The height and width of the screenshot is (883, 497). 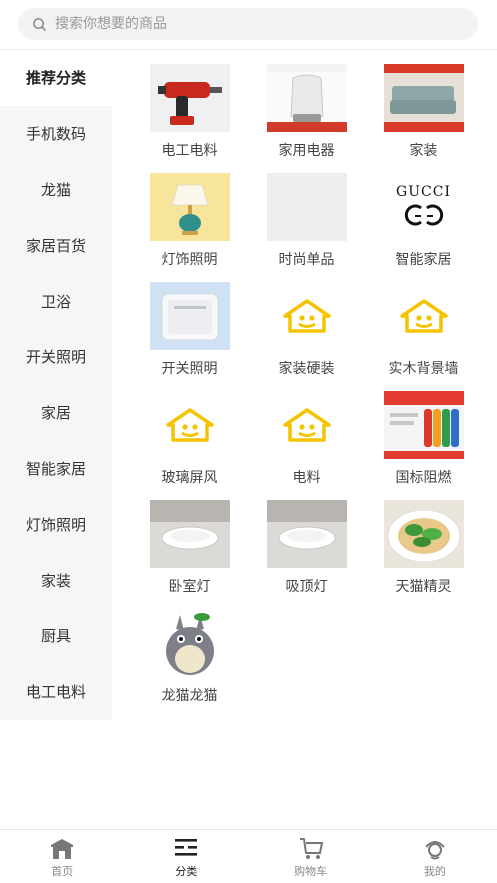 I want to click on cable-rolls-image, so click(x=423, y=425).